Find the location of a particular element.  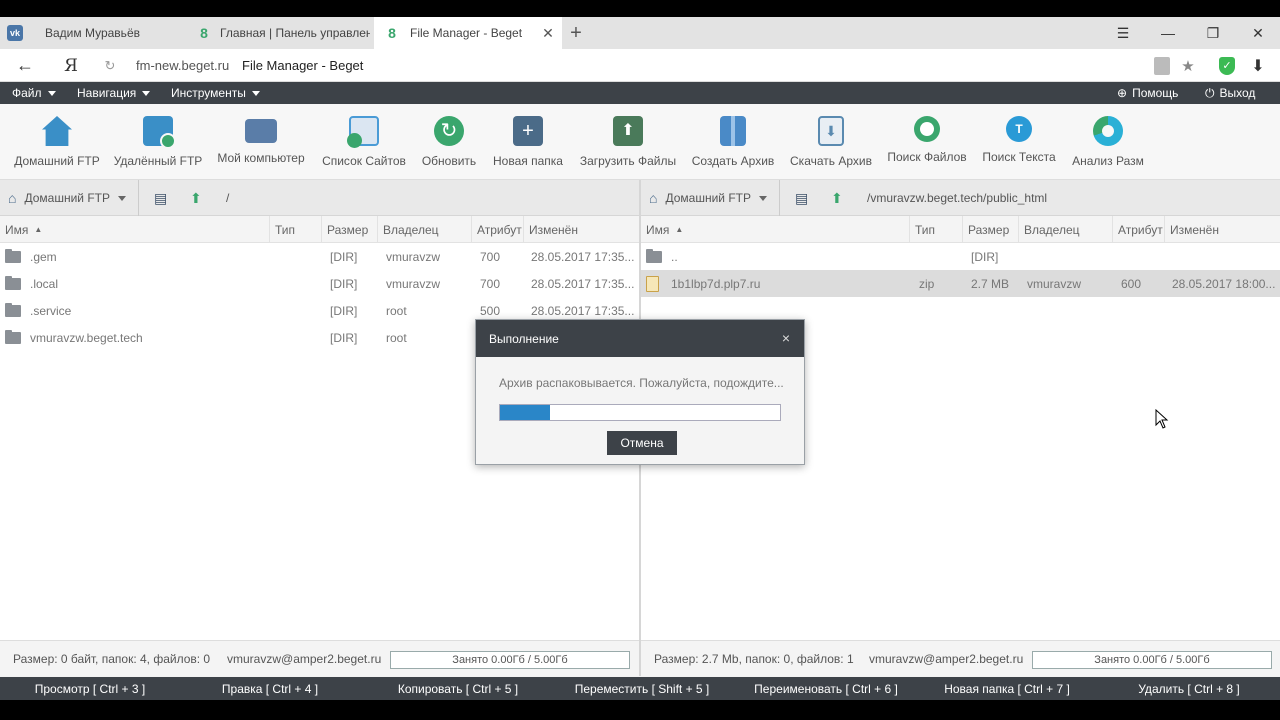

url-title: File Manager - Beget is located at coordinates (302, 65).